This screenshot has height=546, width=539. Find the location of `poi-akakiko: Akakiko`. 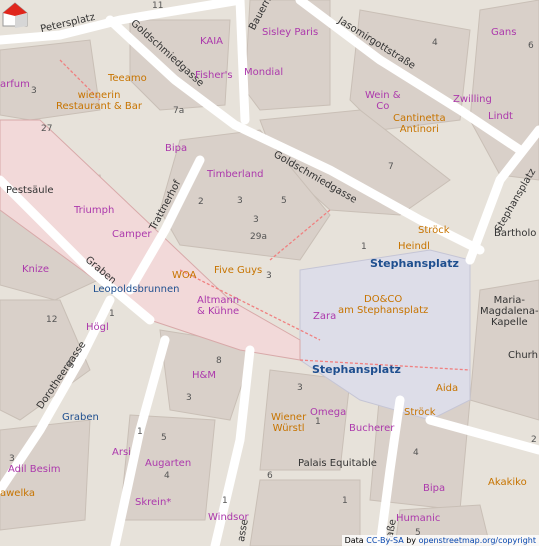

poi-akakiko: Akakiko is located at coordinates (507, 482).